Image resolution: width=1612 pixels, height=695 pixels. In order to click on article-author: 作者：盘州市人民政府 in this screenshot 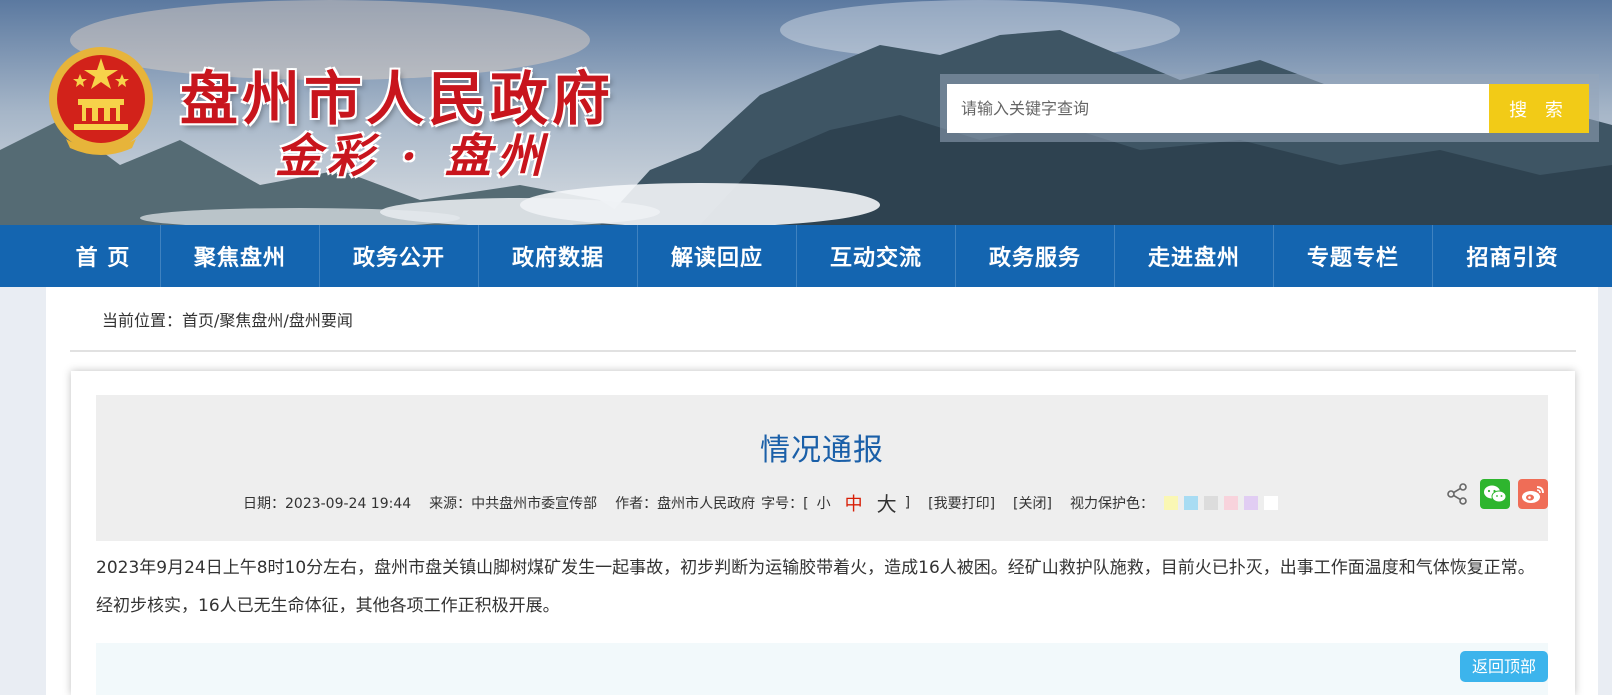, I will do `click(685, 503)`.